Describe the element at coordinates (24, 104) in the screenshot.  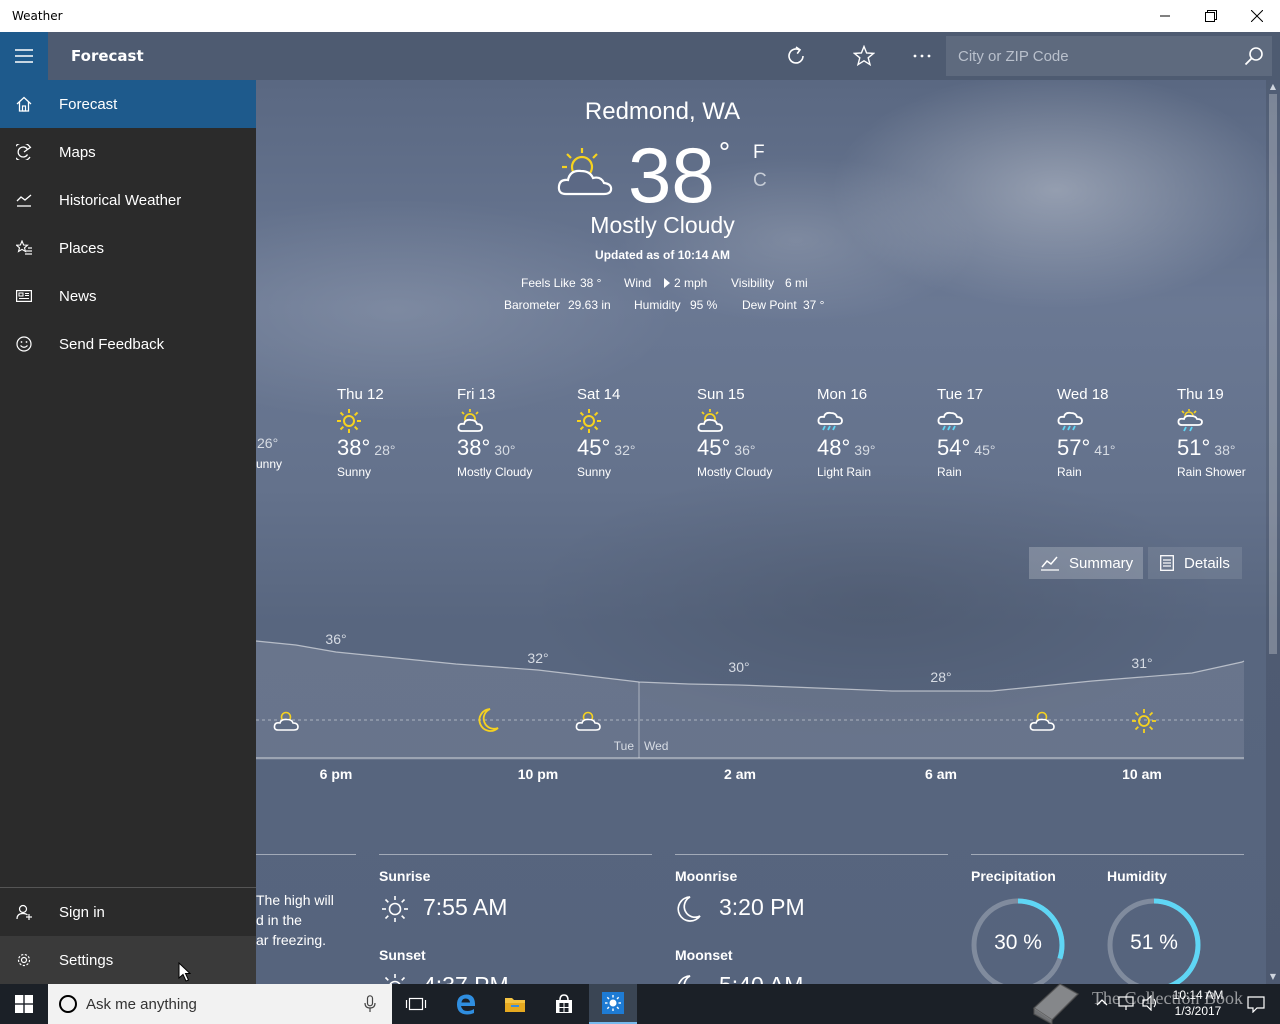
I see `home-icon` at that location.